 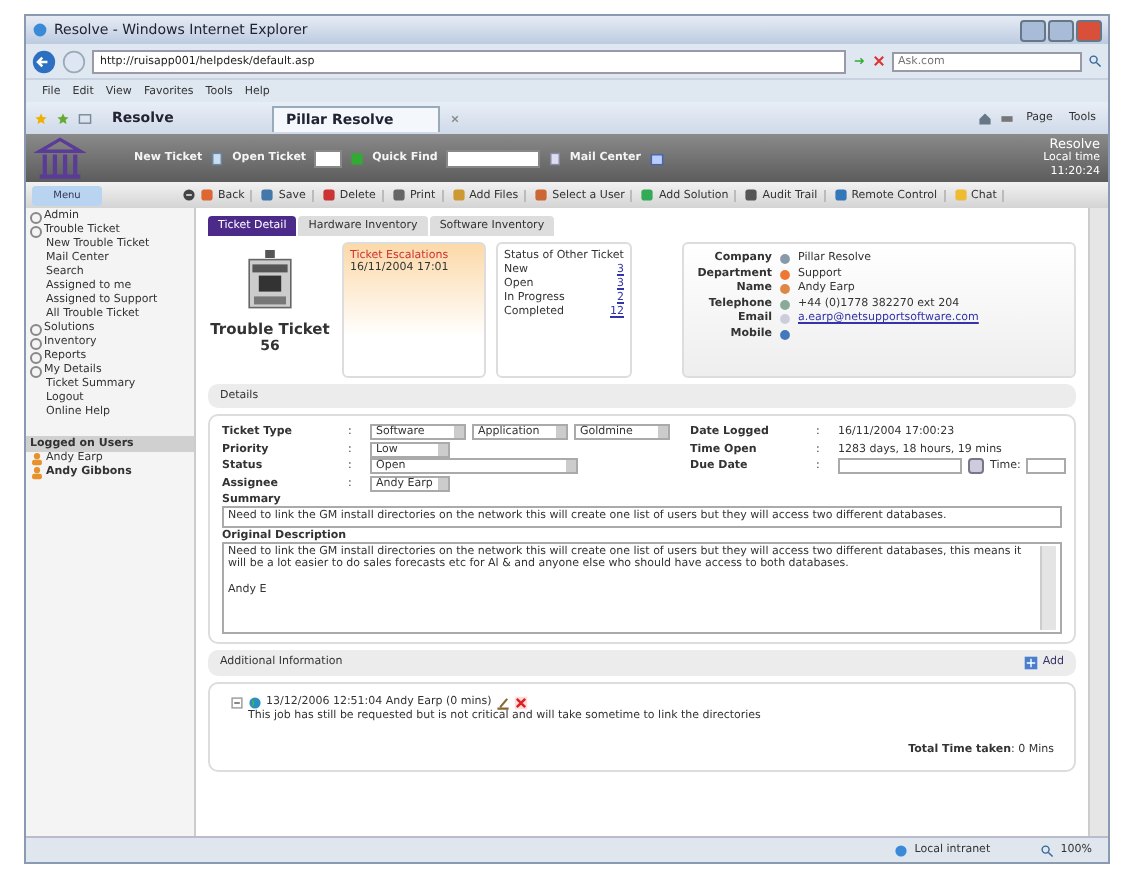 What do you see at coordinates (328, 158) in the screenshot?
I see `ticket-number-field` at bounding box center [328, 158].